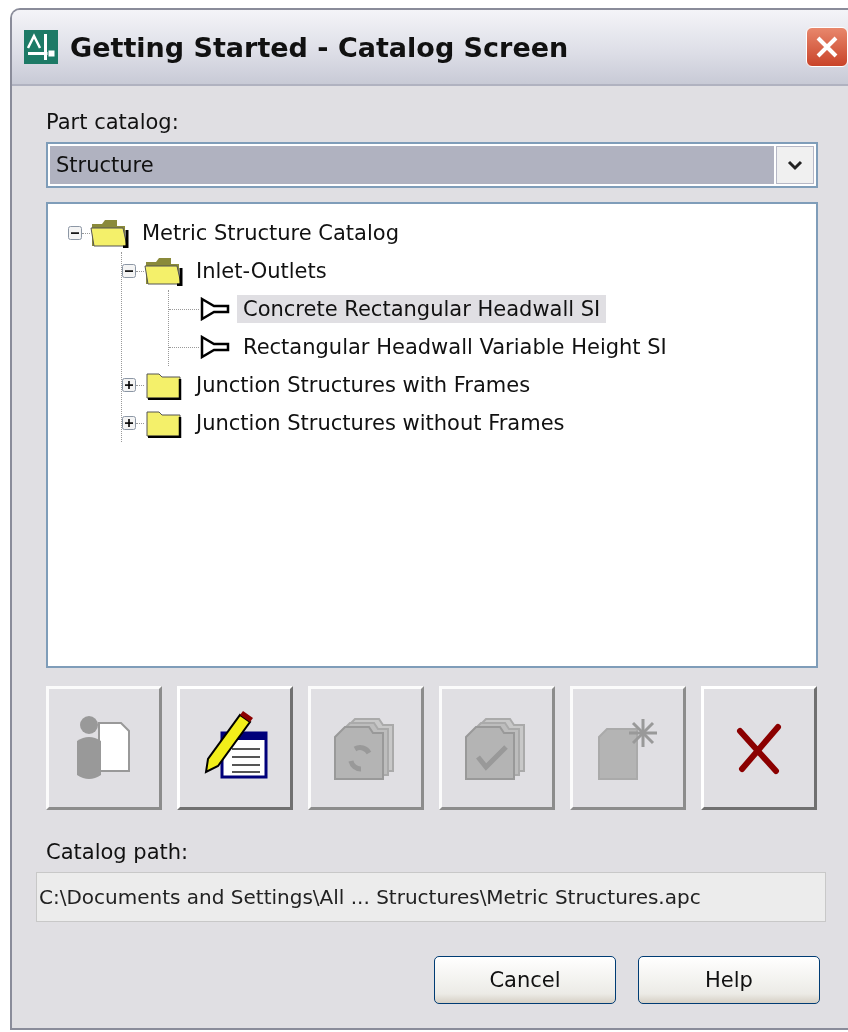 The height and width of the screenshot is (1032, 848). What do you see at coordinates (380, 423) in the screenshot?
I see `tree-item: Junction Structures without Frames` at bounding box center [380, 423].